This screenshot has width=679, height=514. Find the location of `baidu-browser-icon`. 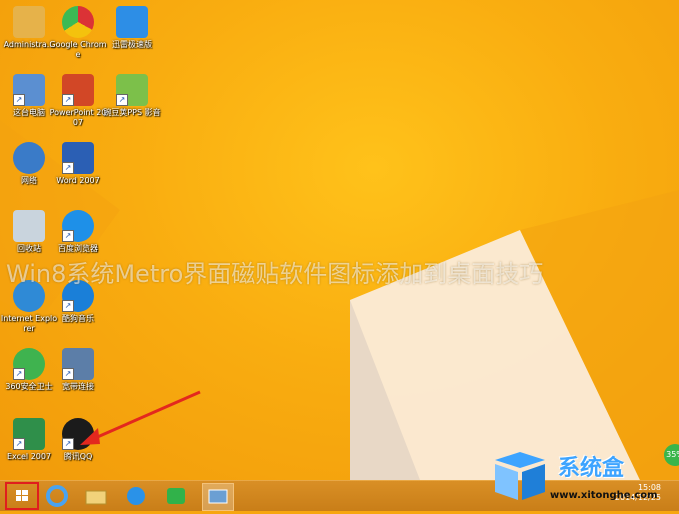

baidu-browser-icon is located at coordinates (136, 496).